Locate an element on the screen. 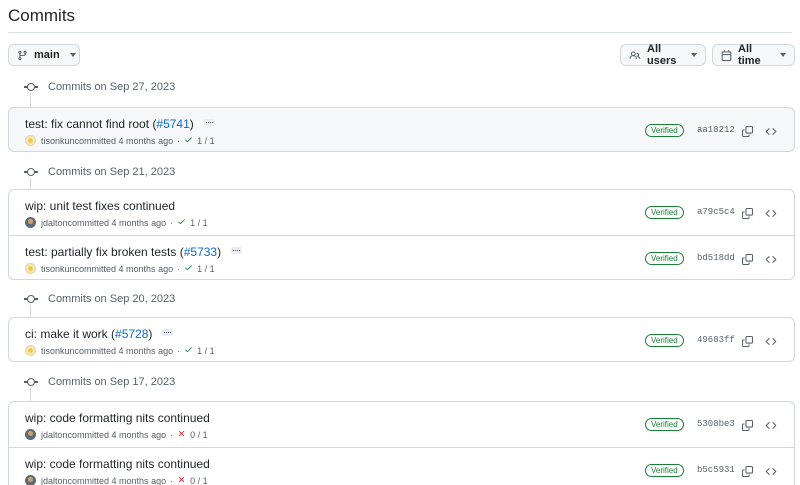  commit-sha-link: bd518dd is located at coordinates (716, 258).